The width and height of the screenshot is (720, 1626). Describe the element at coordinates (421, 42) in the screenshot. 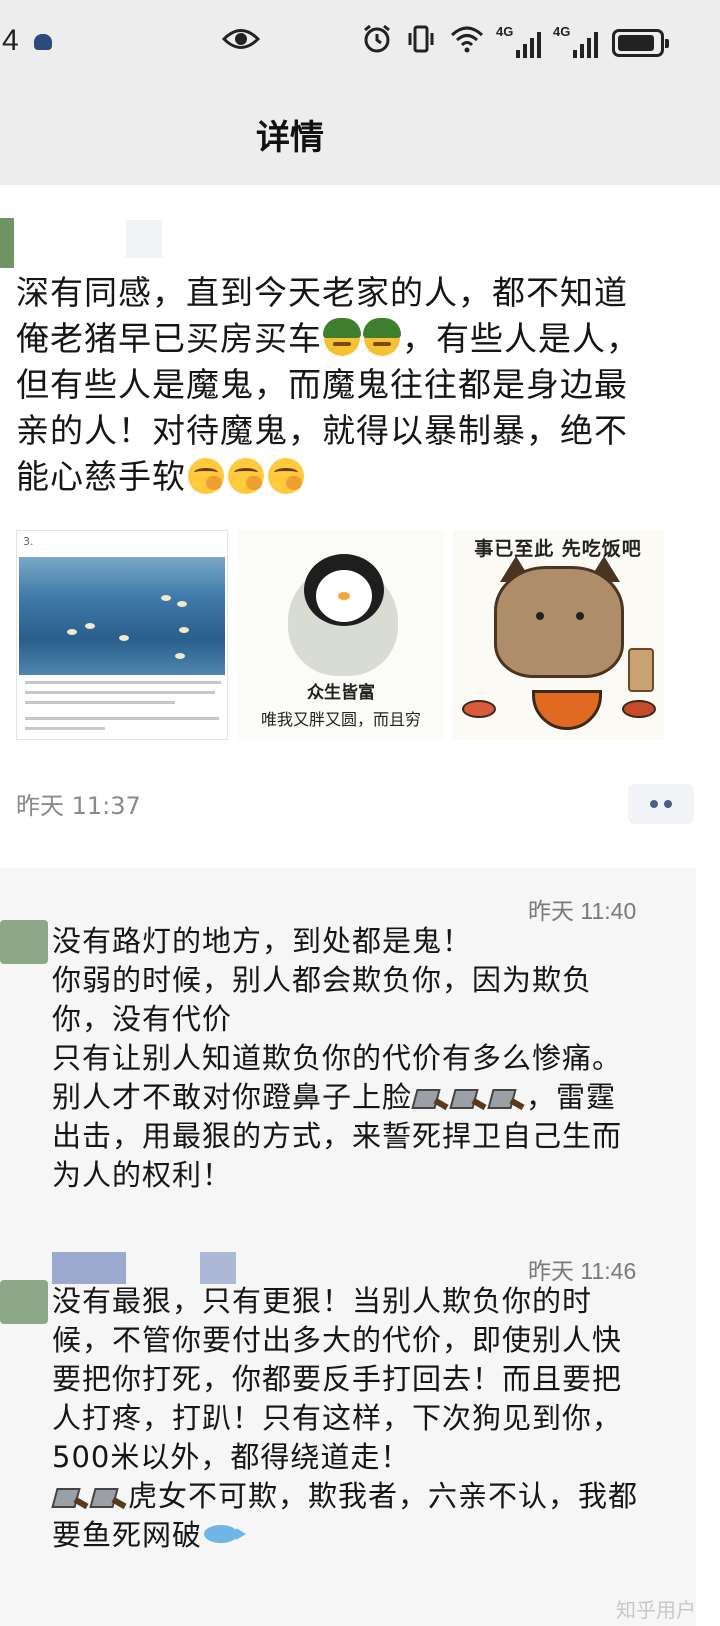

I see `vibrate-icon` at that location.